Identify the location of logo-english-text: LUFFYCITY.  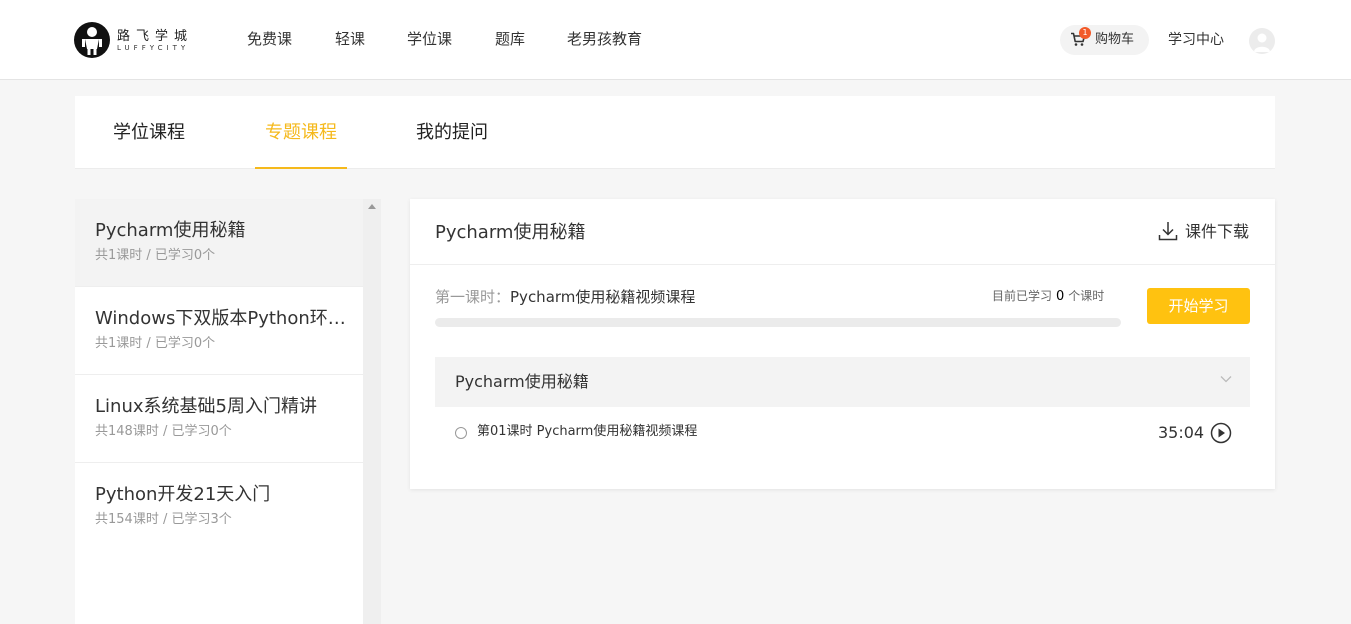
(153, 48).